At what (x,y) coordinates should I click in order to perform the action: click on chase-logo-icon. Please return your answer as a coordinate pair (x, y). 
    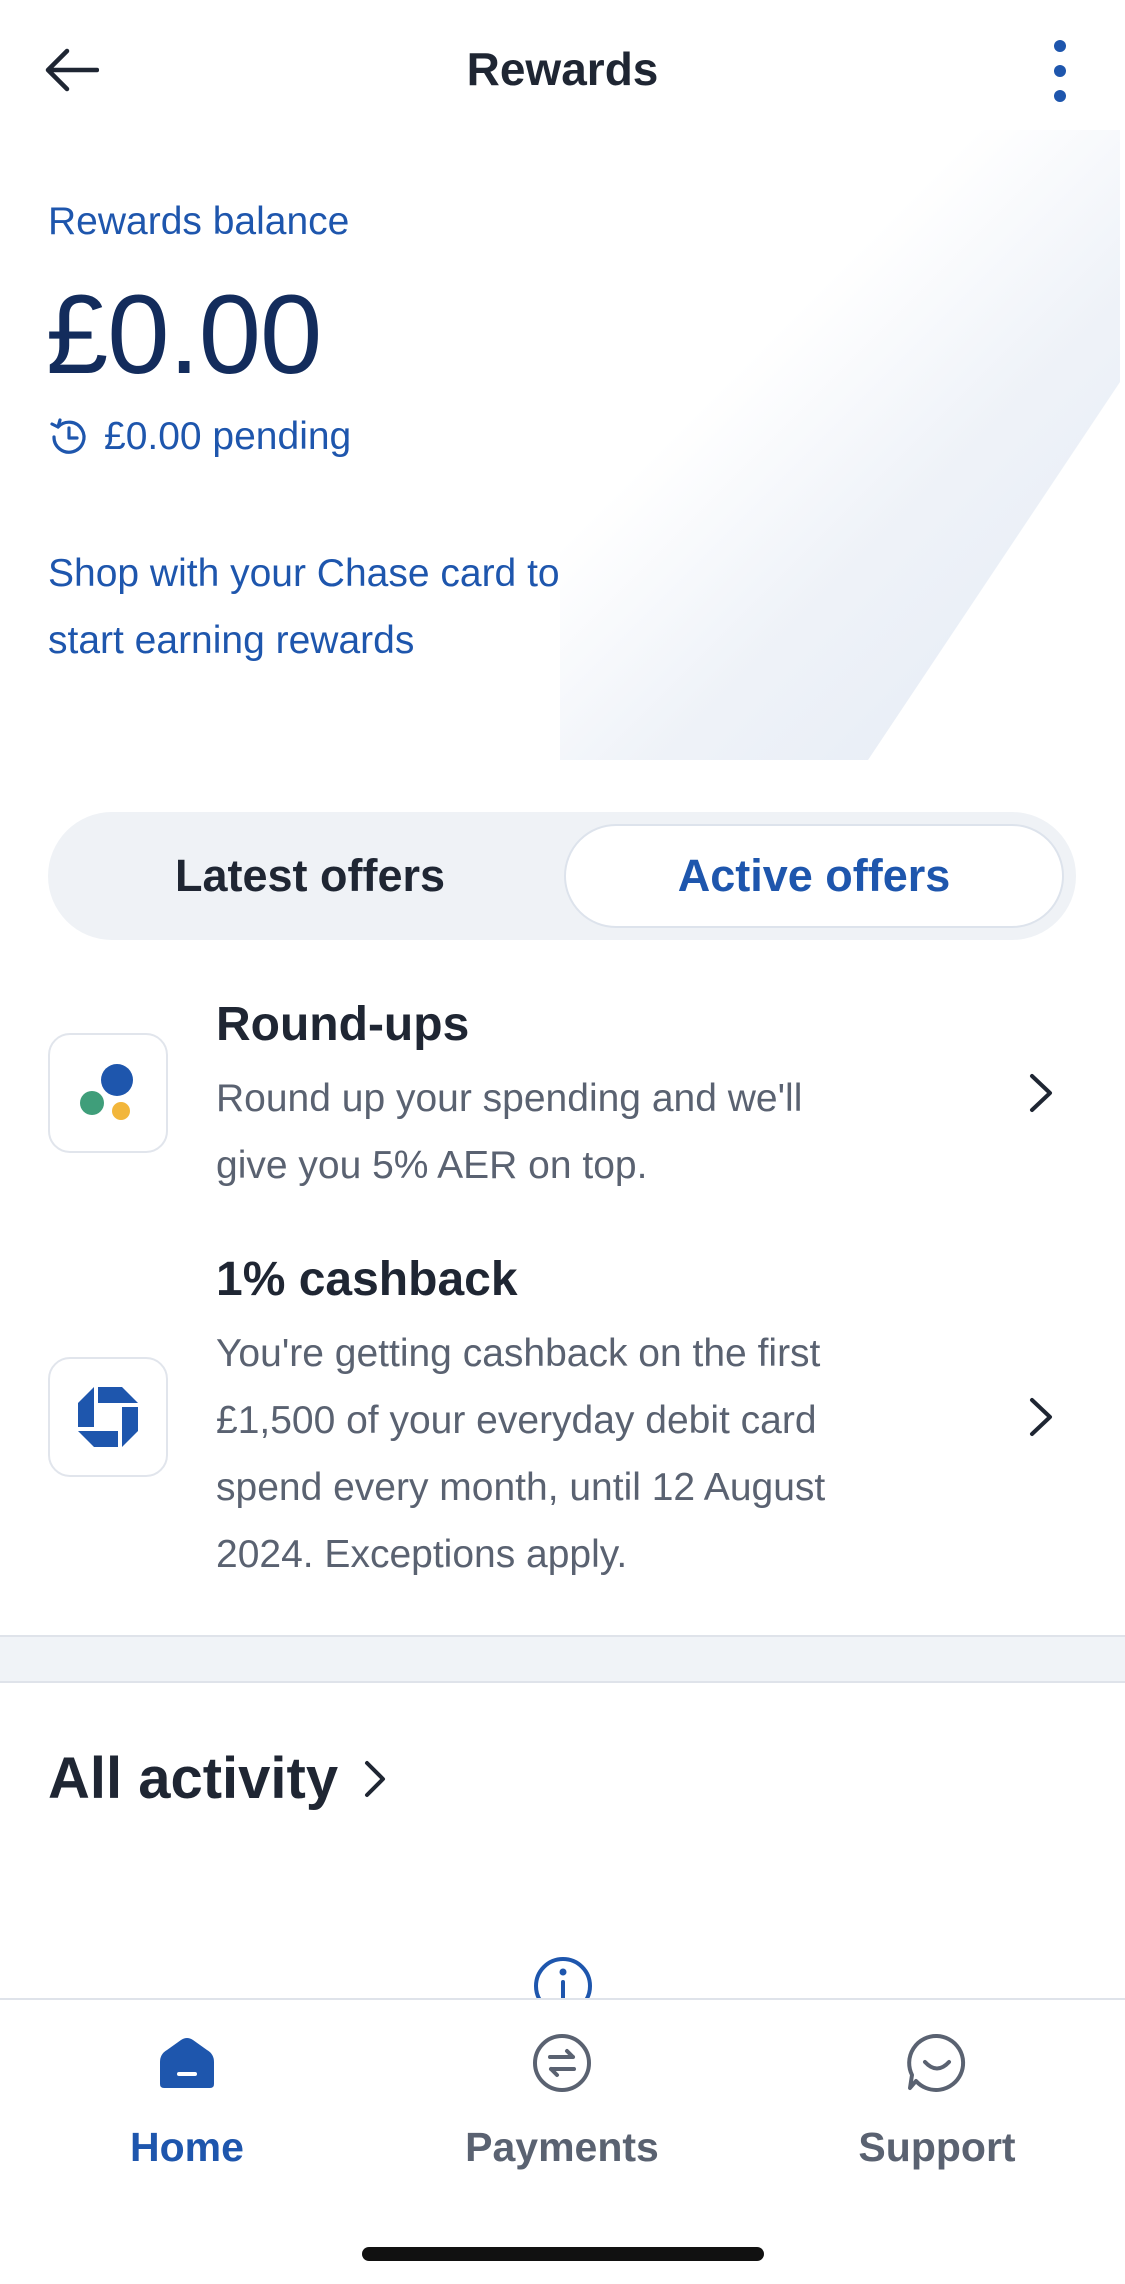
    Looking at the image, I should click on (108, 1417).